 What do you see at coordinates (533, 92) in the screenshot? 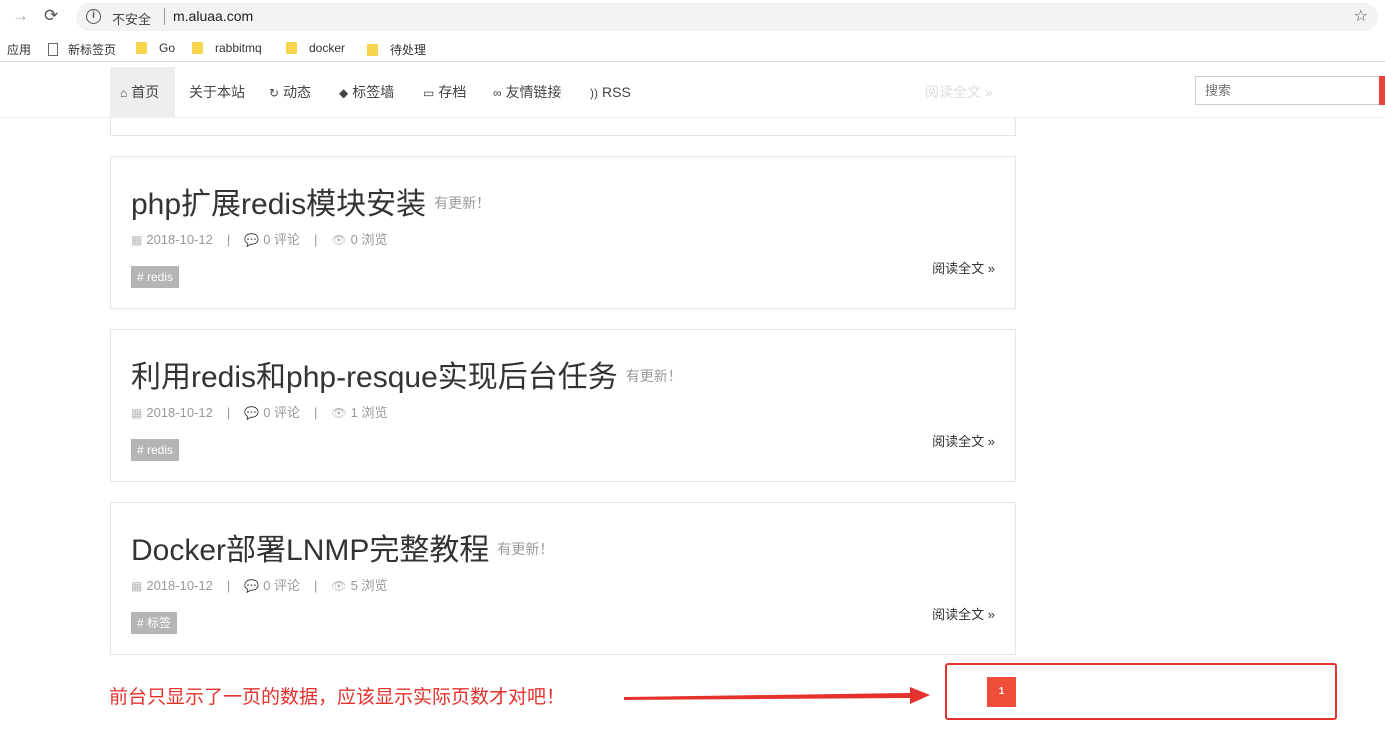
I see `nav-label: 友情链接` at bounding box center [533, 92].